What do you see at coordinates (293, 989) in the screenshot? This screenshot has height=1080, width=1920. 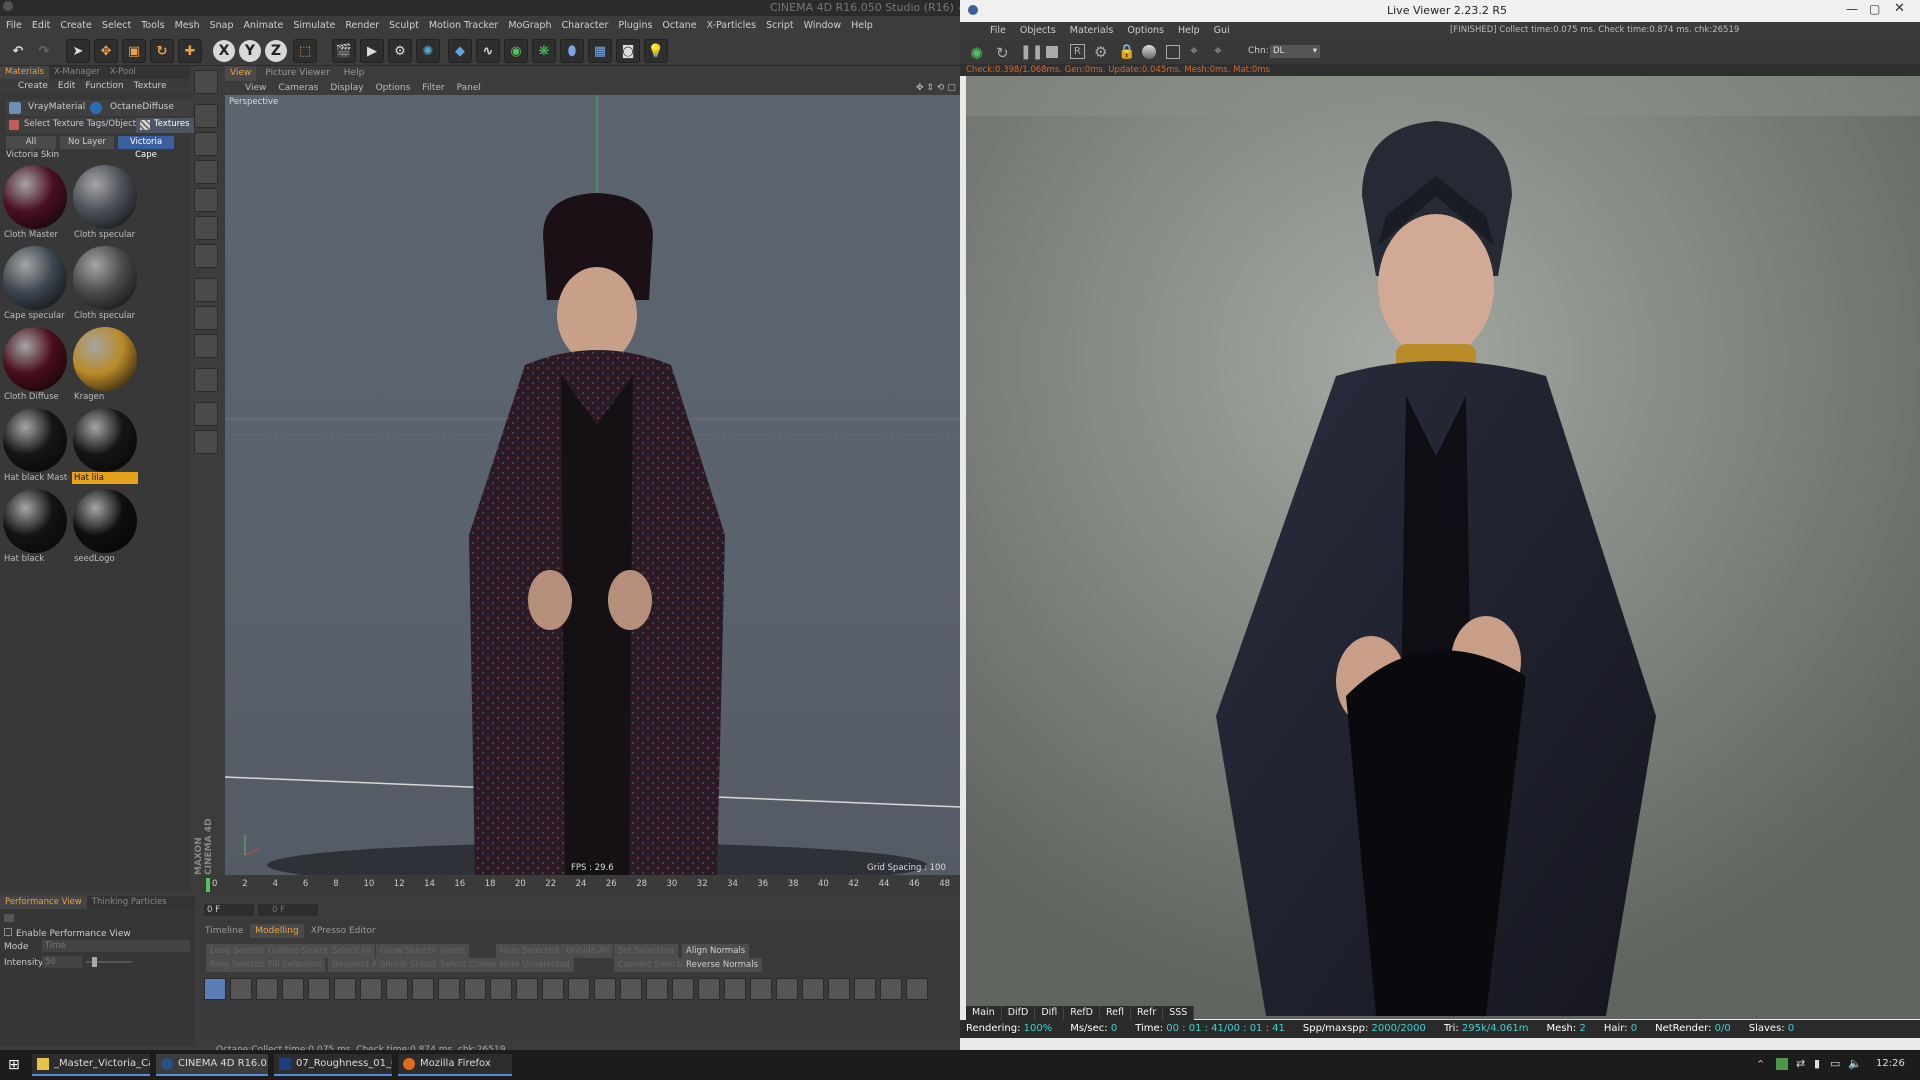 I see `bevel-icon` at bounding box center [293, 989].